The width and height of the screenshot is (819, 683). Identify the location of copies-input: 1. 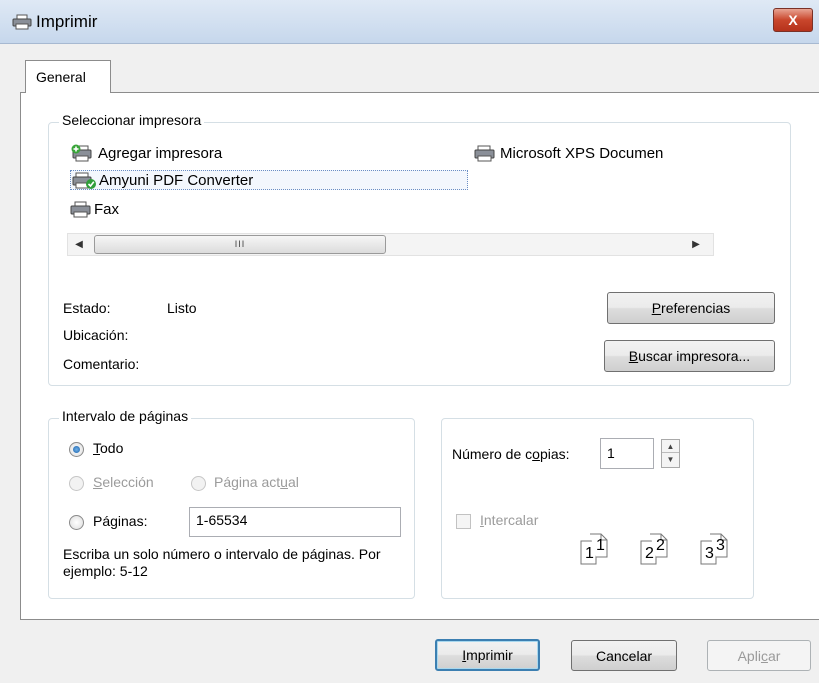
(627, 453).